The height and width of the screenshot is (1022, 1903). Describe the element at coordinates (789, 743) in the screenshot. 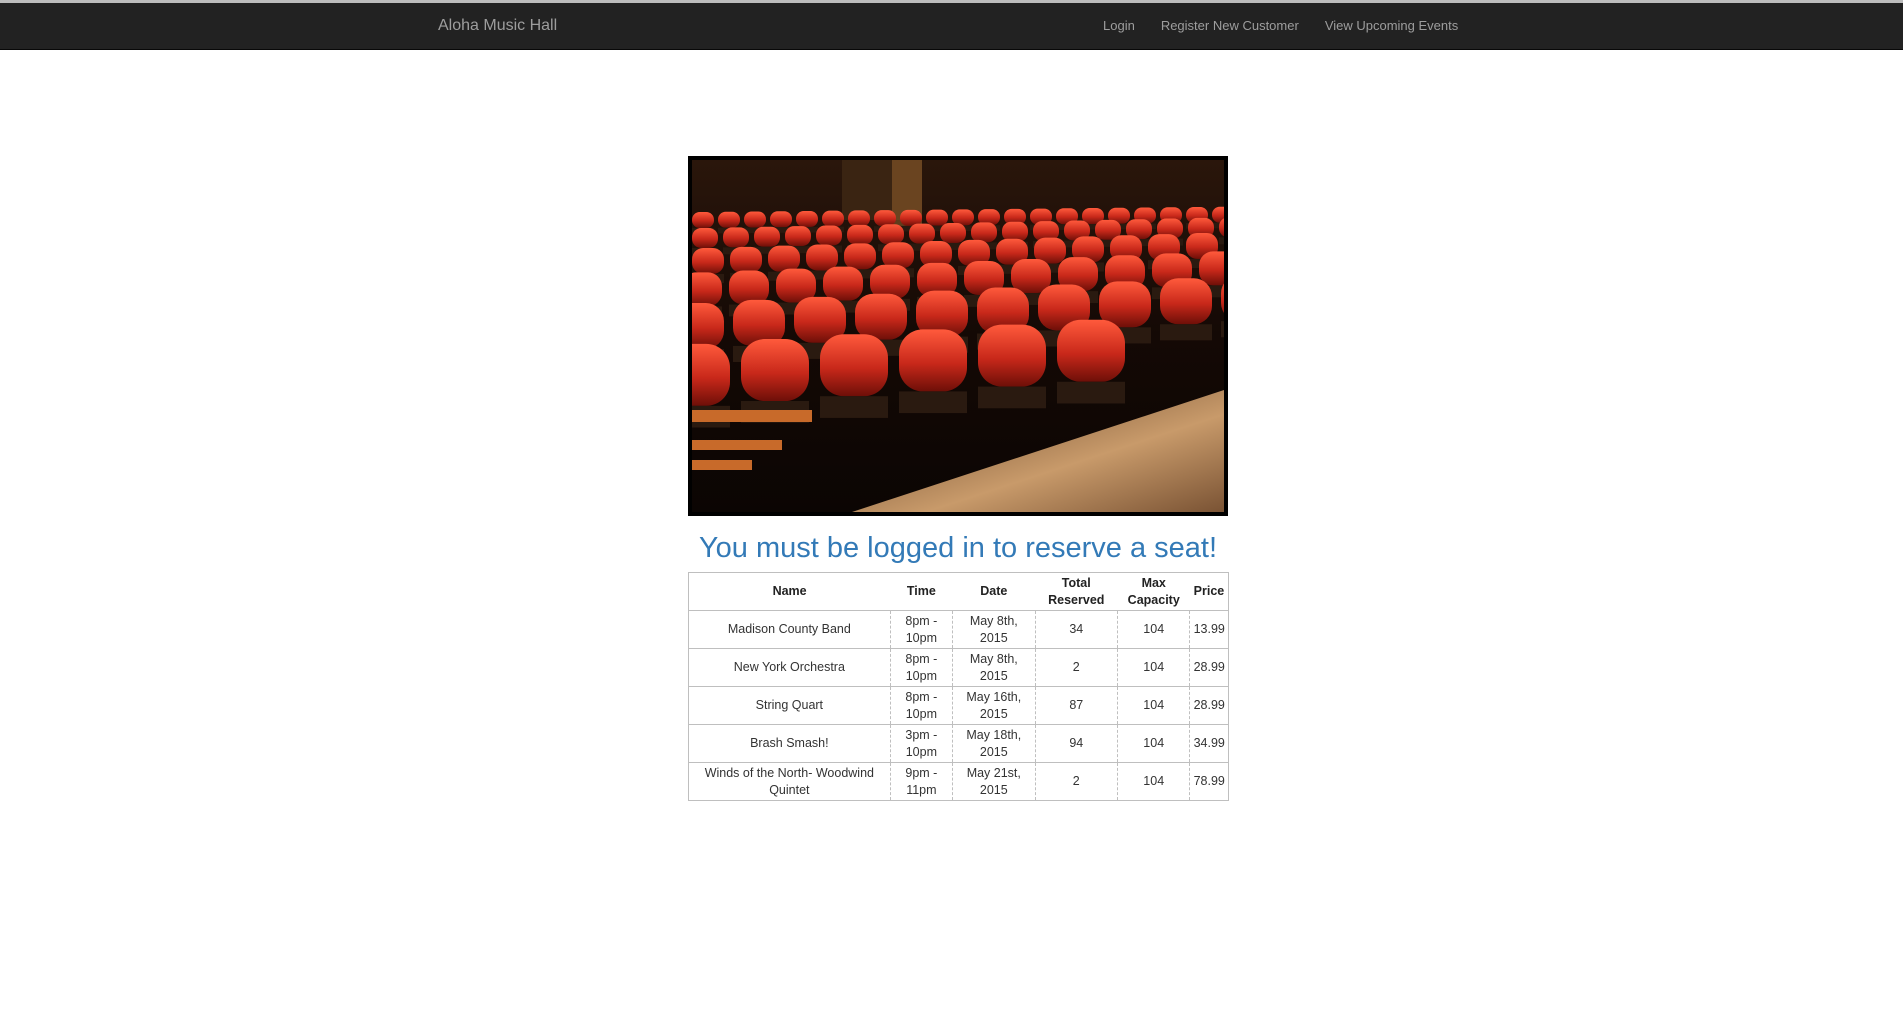

I see `event-name: Brash Smash!` at that location.